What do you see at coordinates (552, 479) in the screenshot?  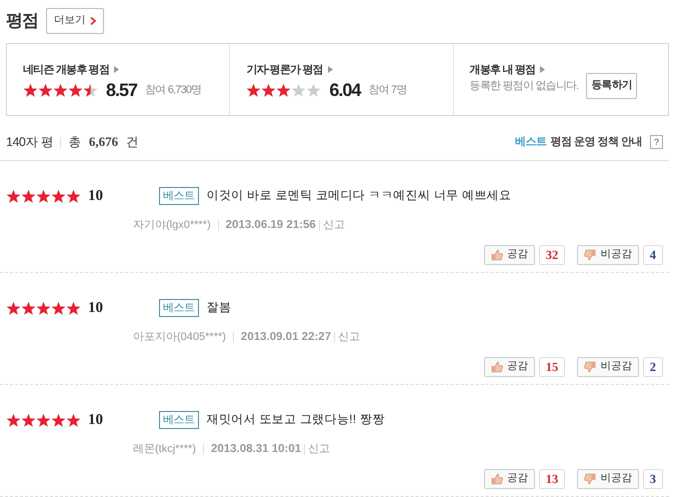 I see `like-count: 13` at bounding box center [552, 479].